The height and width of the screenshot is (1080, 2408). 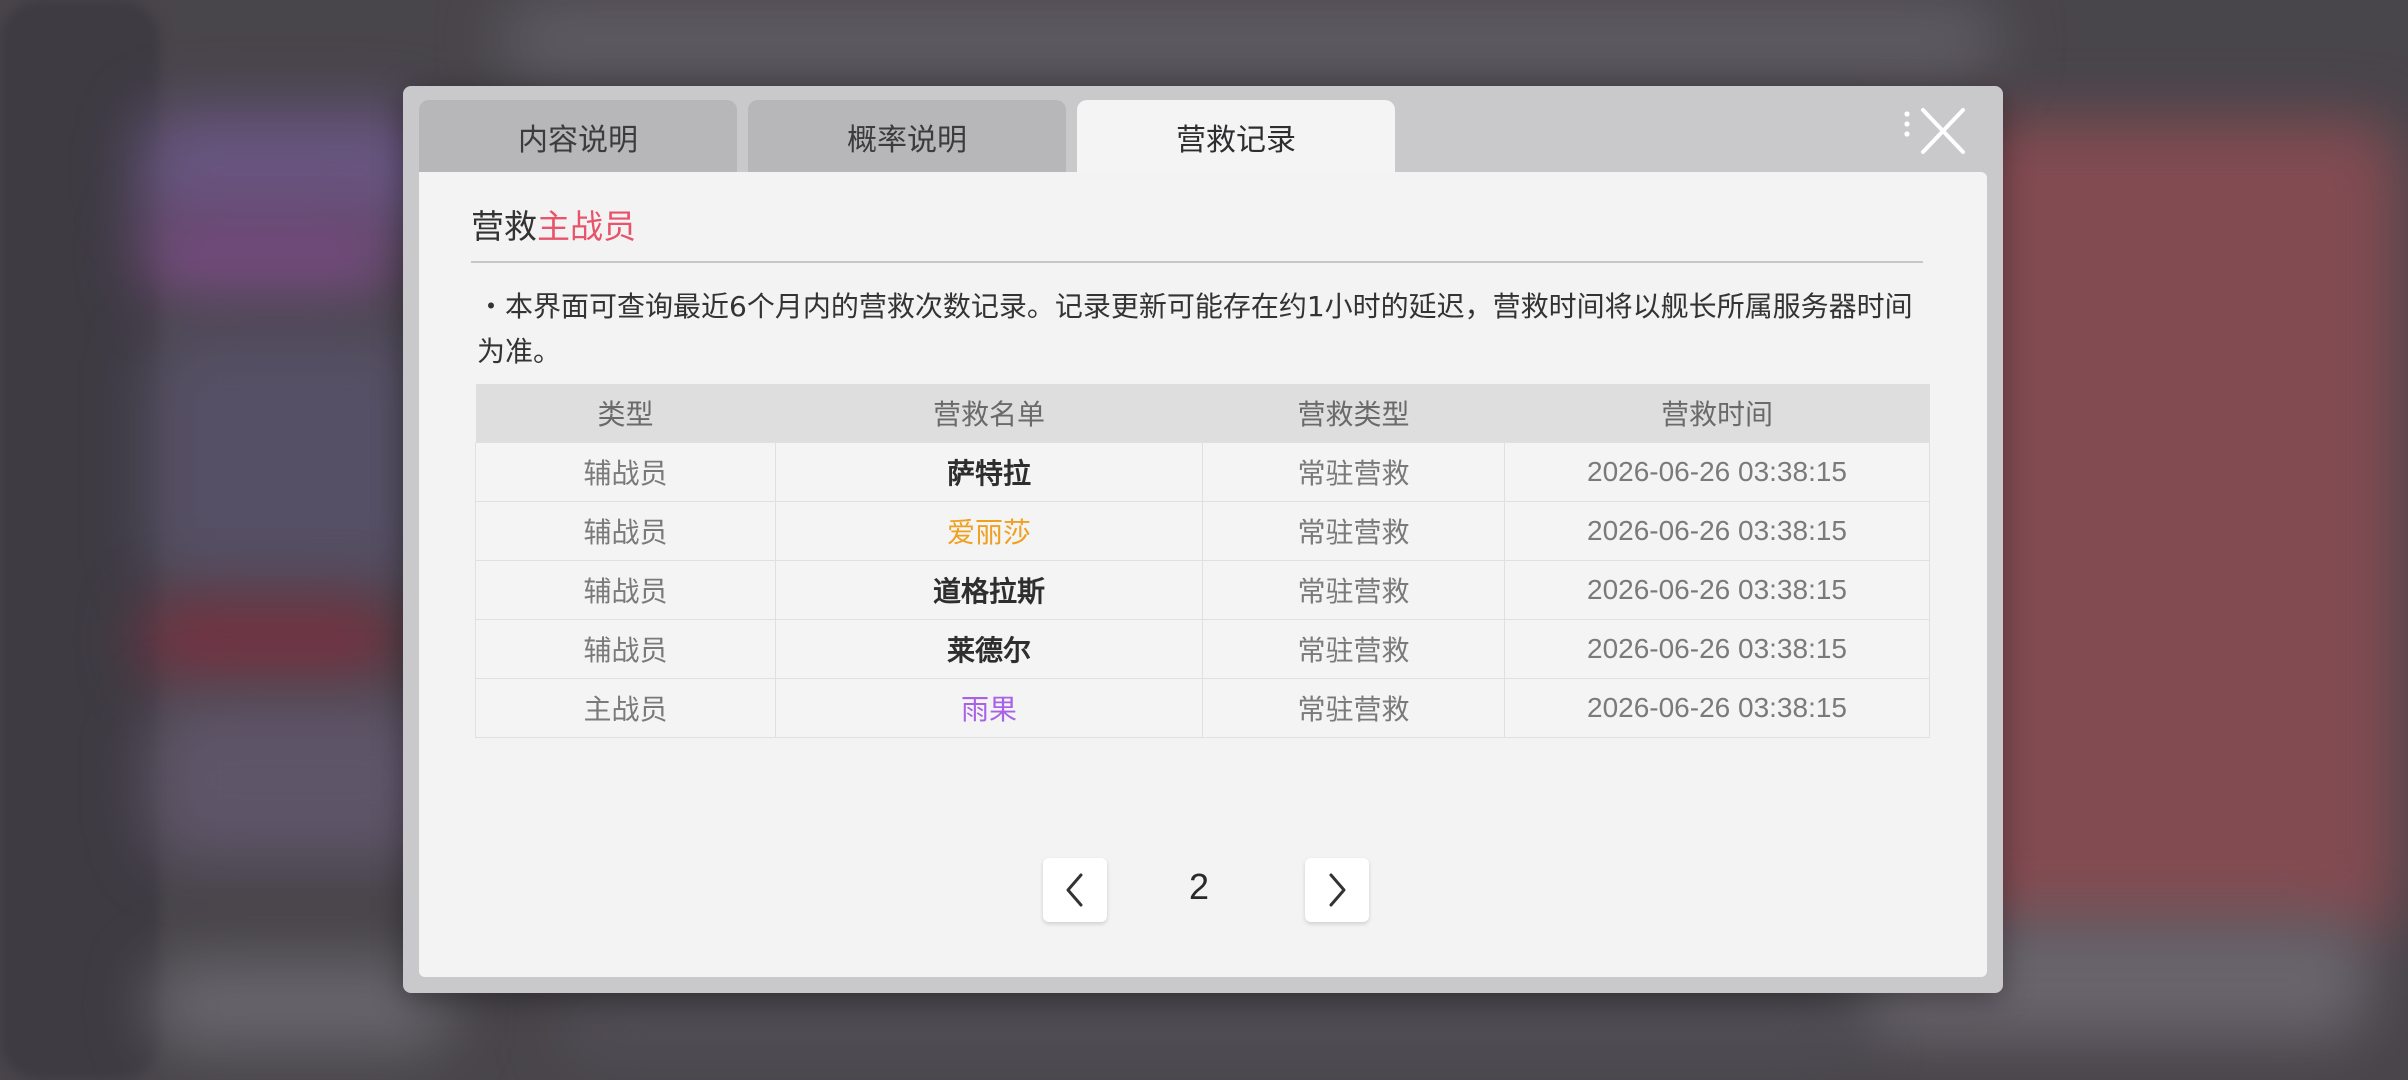 I want to click on cell-name: 莱德尔, so click(x=989, y=649).